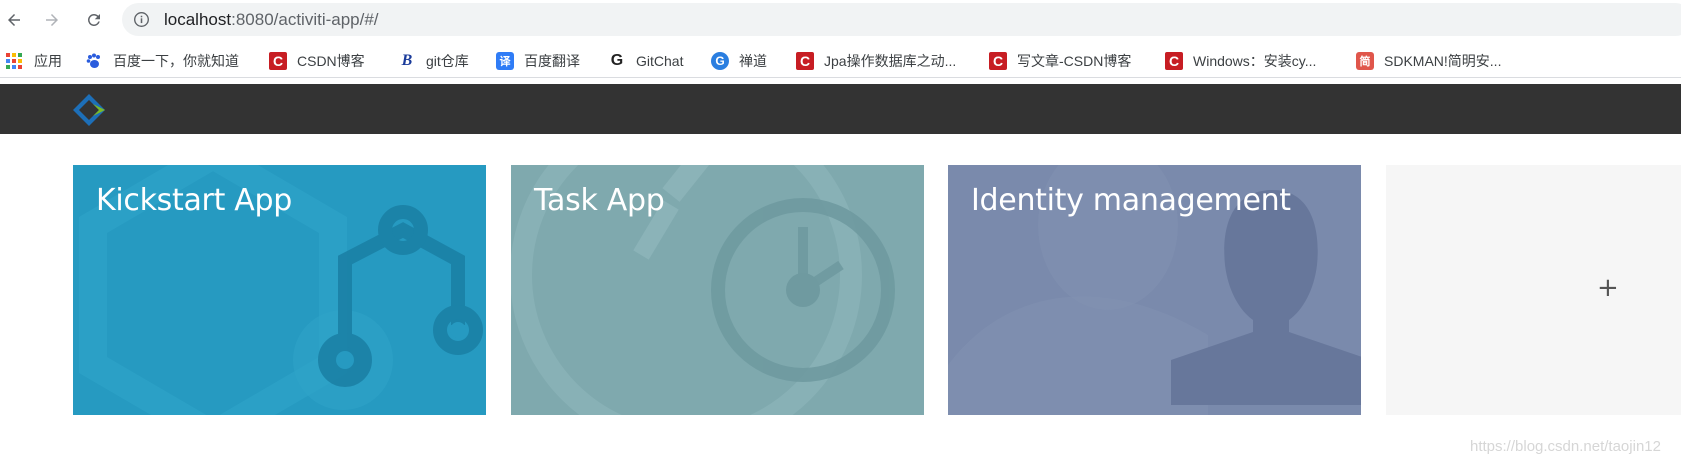  Describe the element at coordinates (1131, 200) in the screenshot. I see `tile-title: Identity management` at that location.